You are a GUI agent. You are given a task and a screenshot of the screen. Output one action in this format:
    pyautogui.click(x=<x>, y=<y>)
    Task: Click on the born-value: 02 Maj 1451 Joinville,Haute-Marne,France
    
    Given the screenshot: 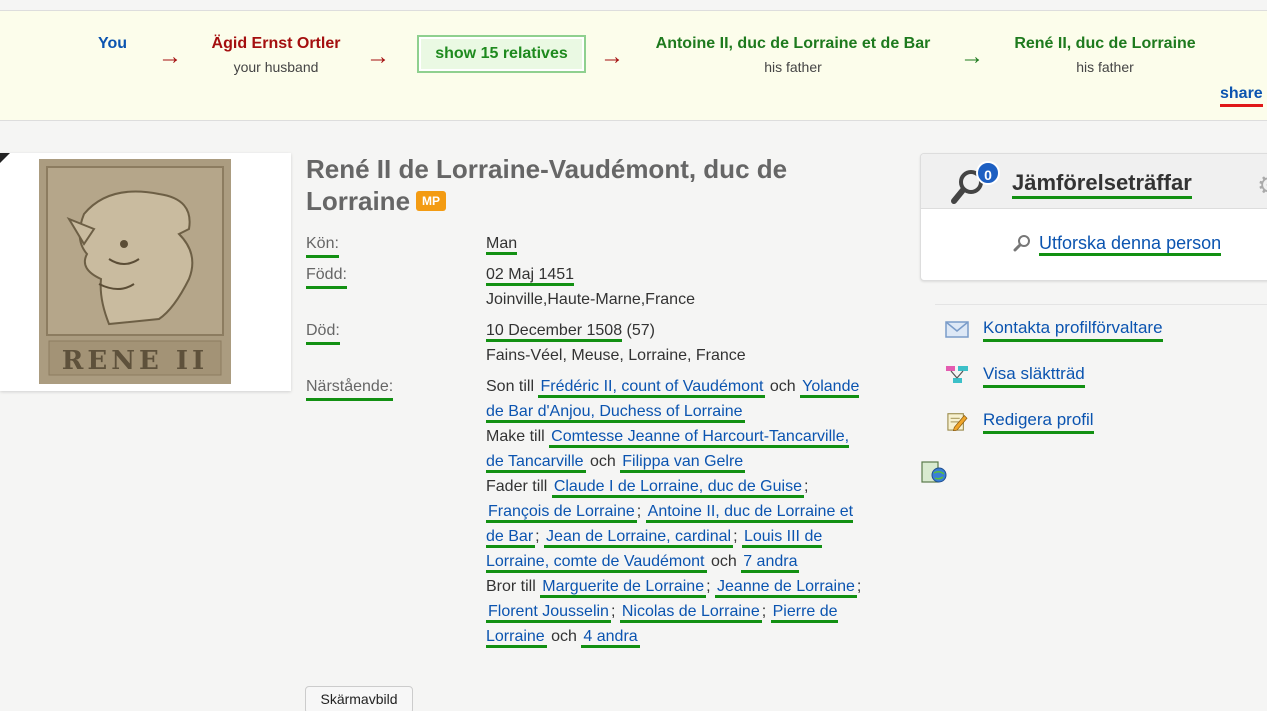 What is the action you would take?
    pyautogui.click(x=678, y=287)
    